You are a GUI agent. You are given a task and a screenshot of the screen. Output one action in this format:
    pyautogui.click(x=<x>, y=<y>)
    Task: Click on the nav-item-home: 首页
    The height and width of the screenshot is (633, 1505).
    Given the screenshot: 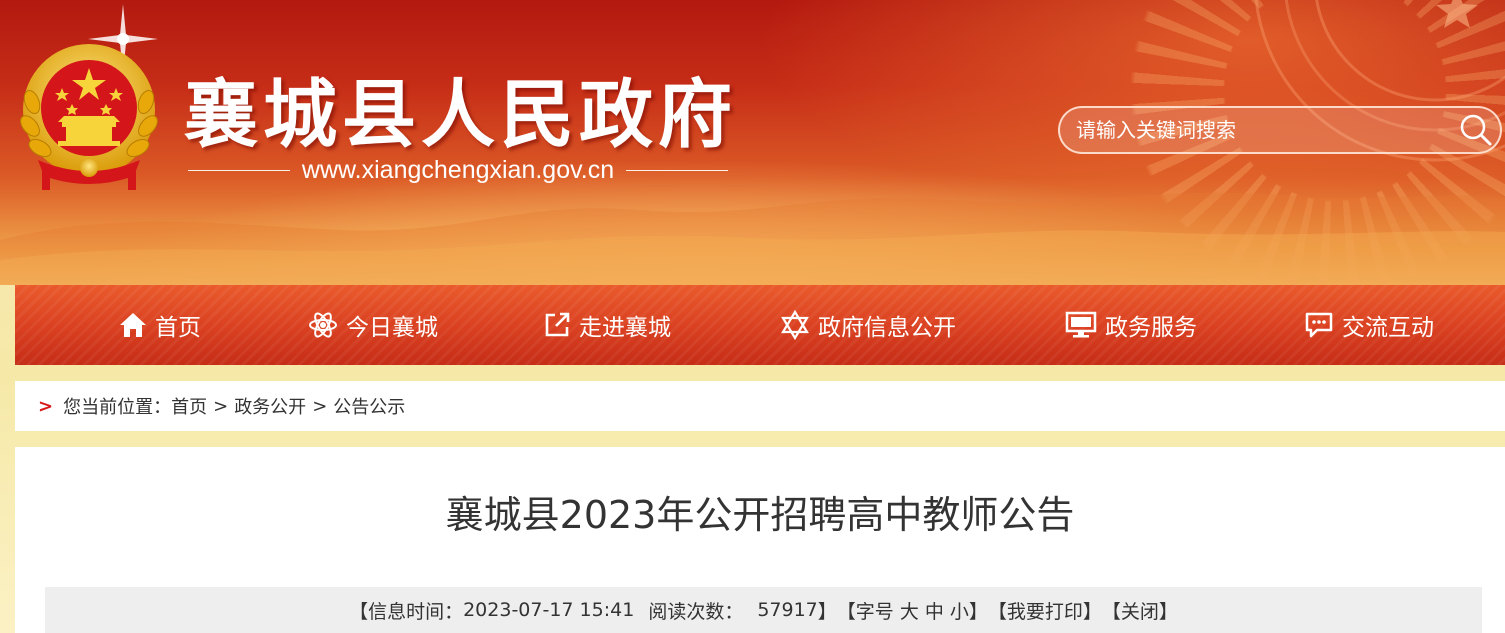 What is the action you would take?
    pyautogui.click(x=160, y=325)
    